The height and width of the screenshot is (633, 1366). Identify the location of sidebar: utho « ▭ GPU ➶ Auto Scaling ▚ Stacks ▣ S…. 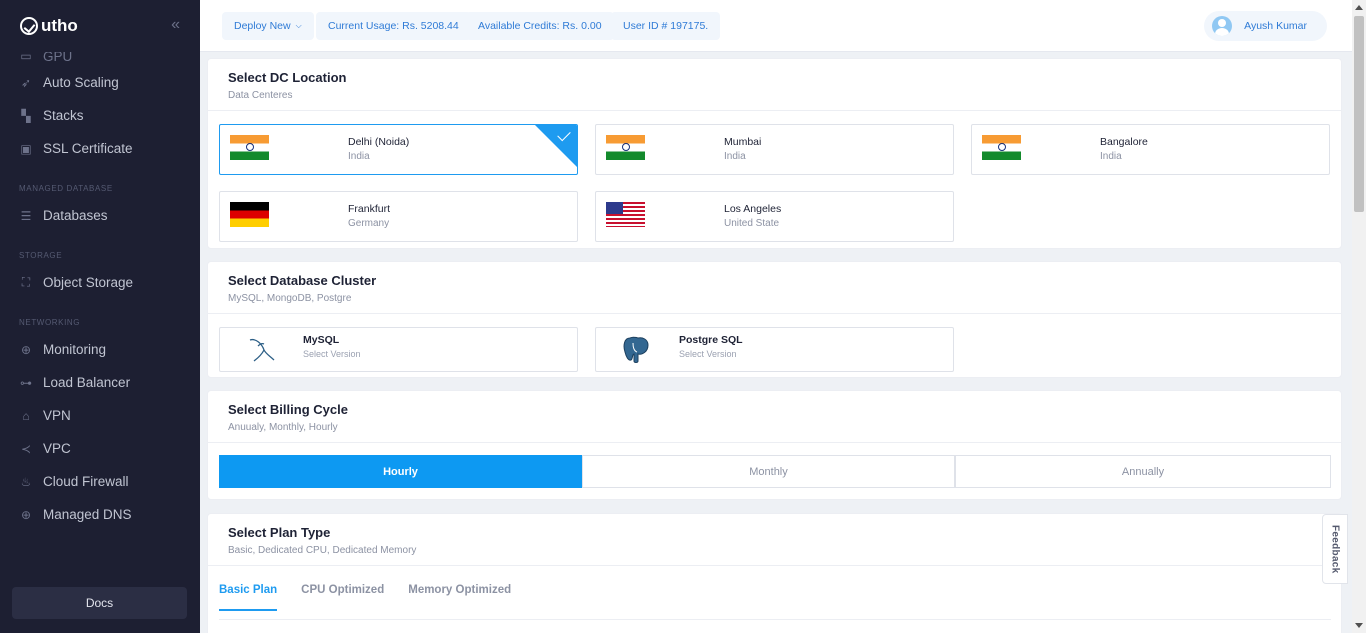
(100, 316).